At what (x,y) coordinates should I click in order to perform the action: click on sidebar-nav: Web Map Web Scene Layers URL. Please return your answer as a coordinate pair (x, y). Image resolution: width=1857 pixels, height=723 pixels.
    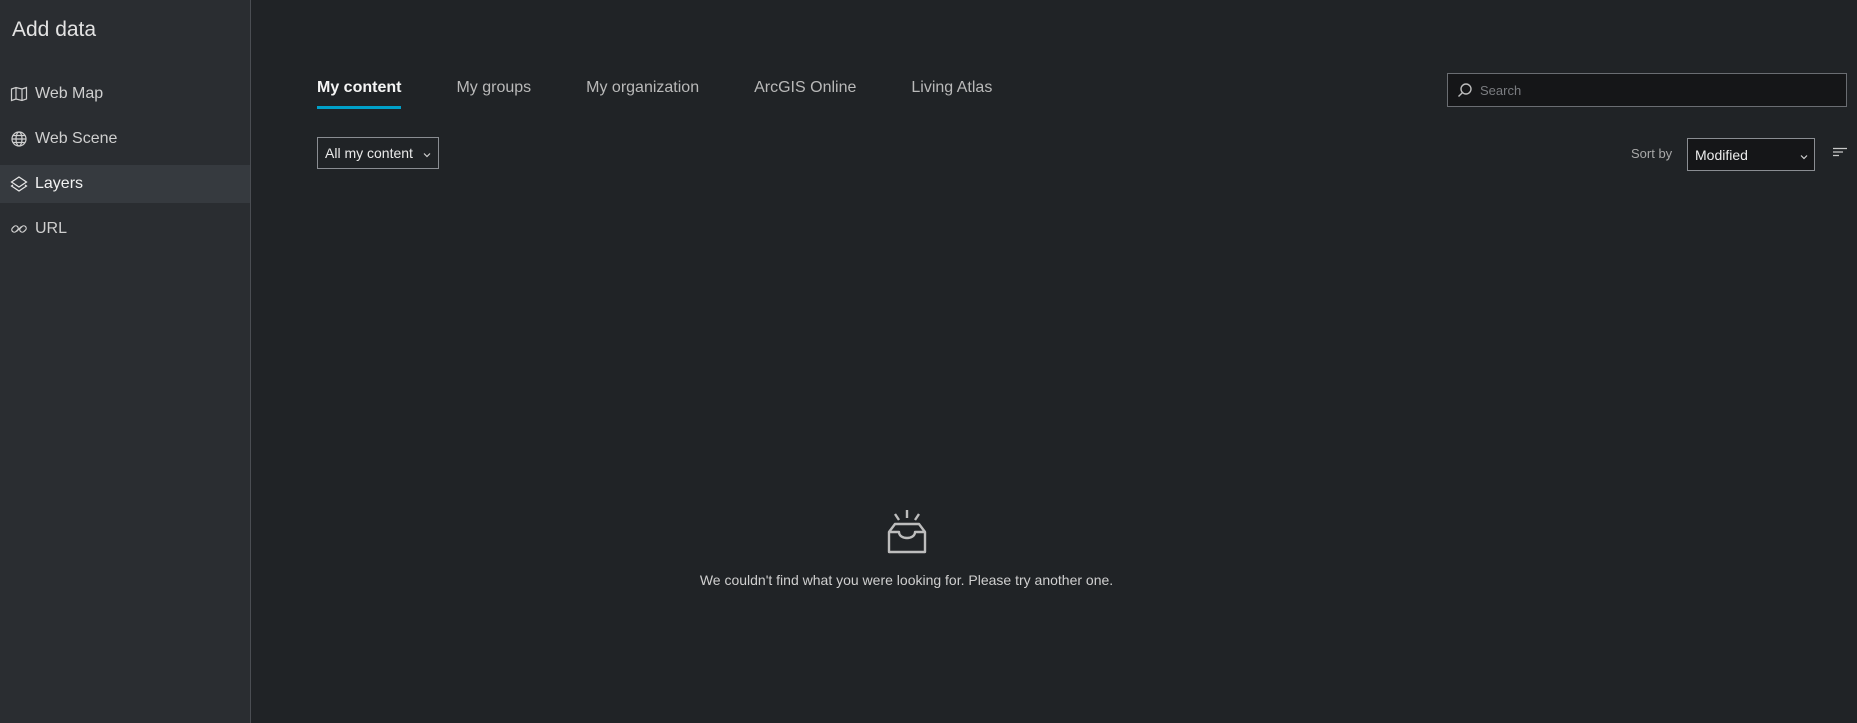
    Looking at the image, I should click on (125, 165).